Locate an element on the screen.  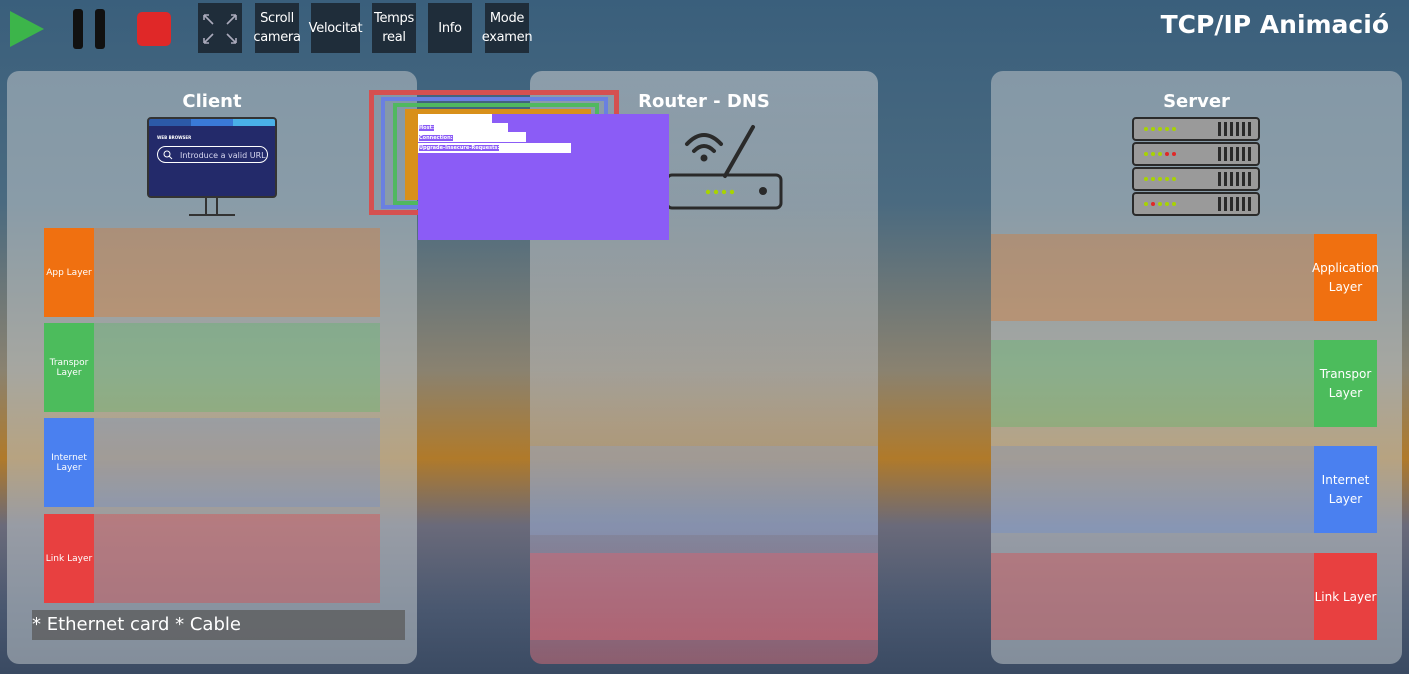
fullscreen-button is located at coordinates (220, 28).